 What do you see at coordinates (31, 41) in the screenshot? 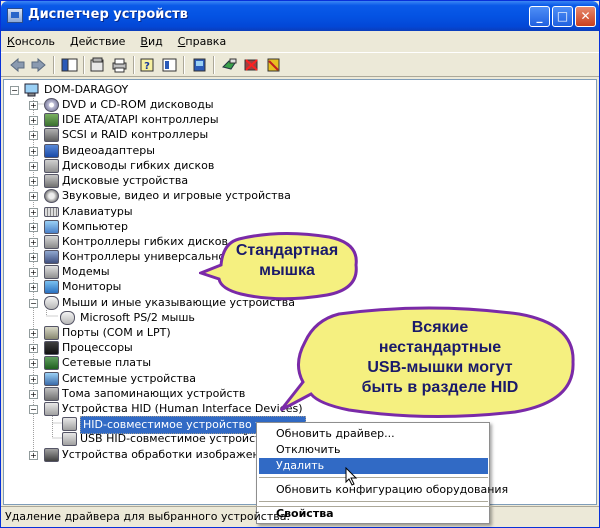
I see `menu-console: Консоль` at bounding box center [31, 41].